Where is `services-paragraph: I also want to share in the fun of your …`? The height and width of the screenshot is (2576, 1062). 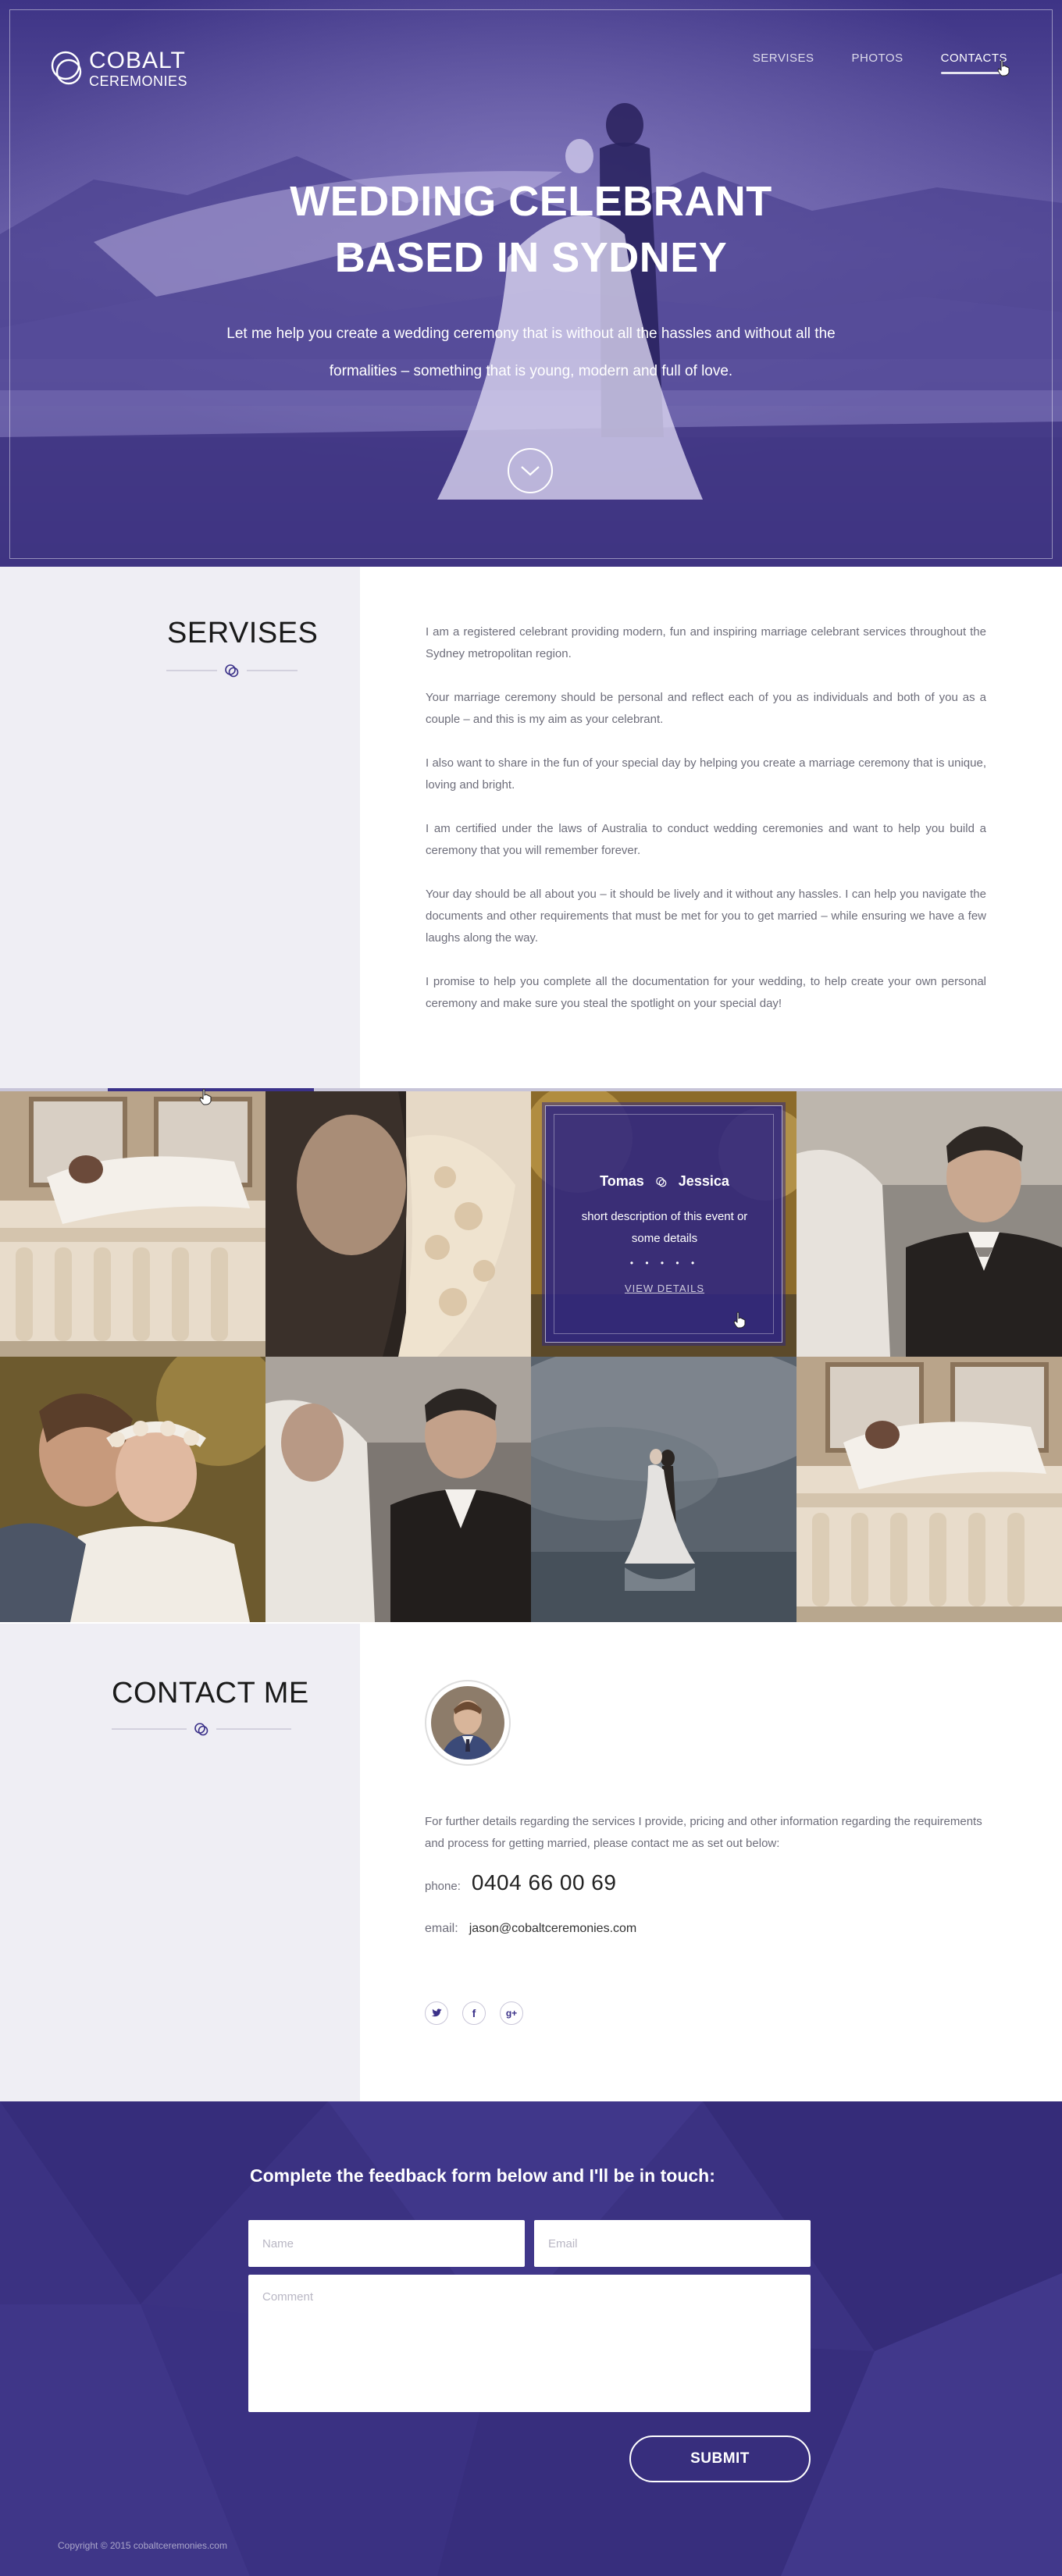 services-paragraph: I also want to share in the fun of your … is located at coordinates (706, 774).